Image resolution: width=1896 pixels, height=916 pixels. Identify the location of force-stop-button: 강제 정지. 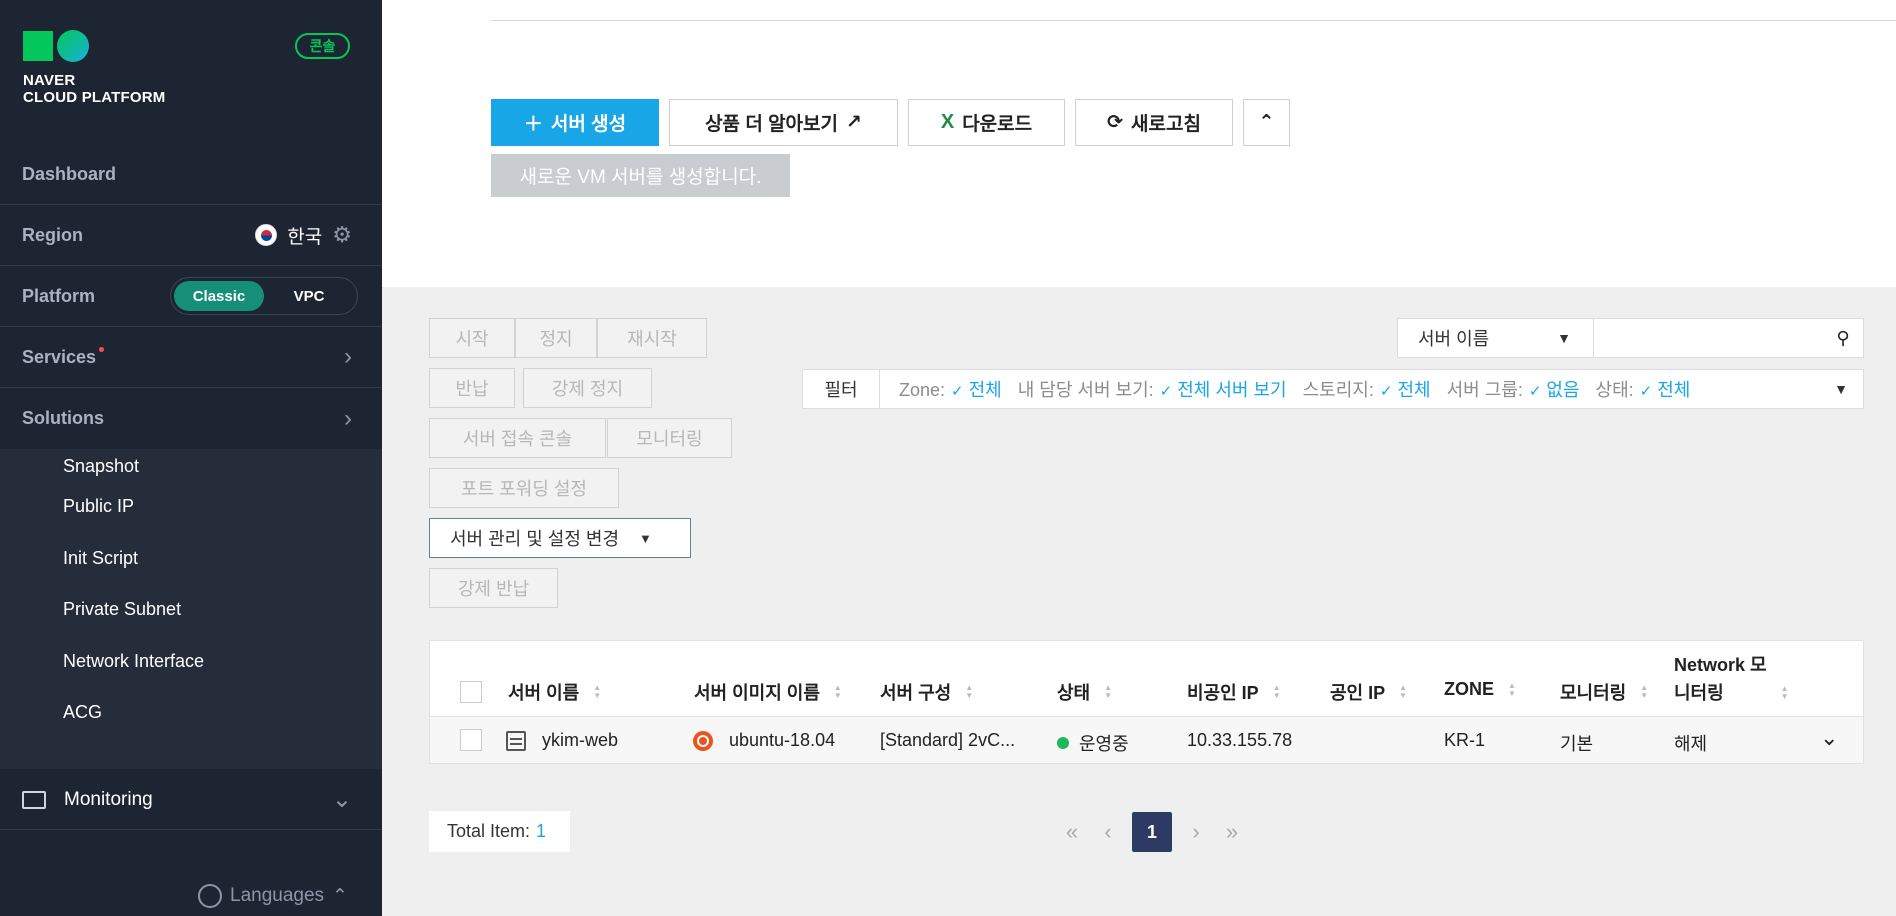
(587, 388).